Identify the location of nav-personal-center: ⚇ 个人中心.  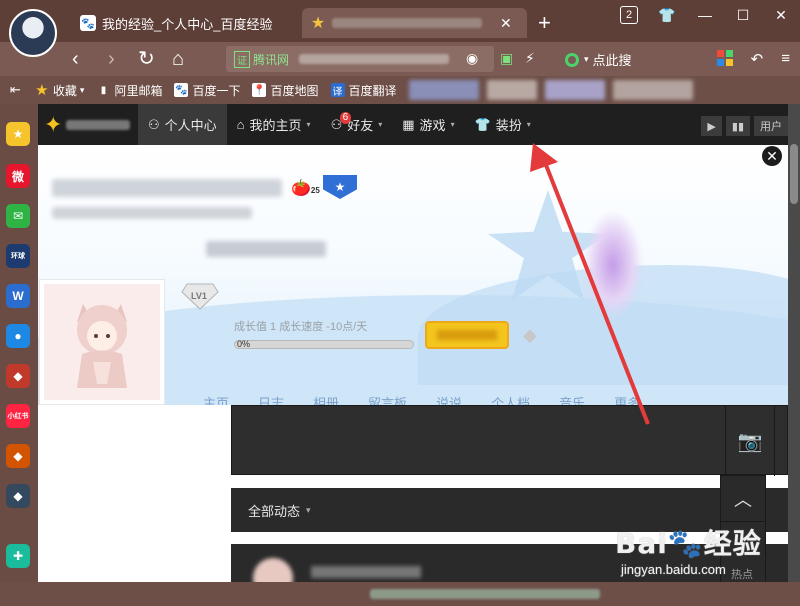
(182, 124).